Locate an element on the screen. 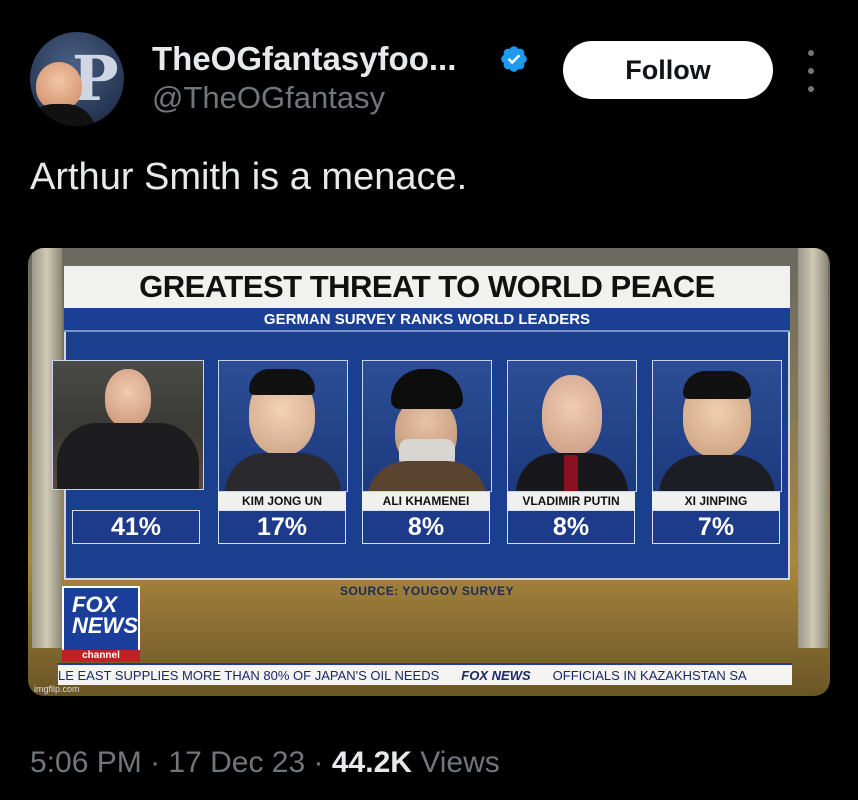  imgflip-watermark: imgflip.com is located at coordinates (57, 689).